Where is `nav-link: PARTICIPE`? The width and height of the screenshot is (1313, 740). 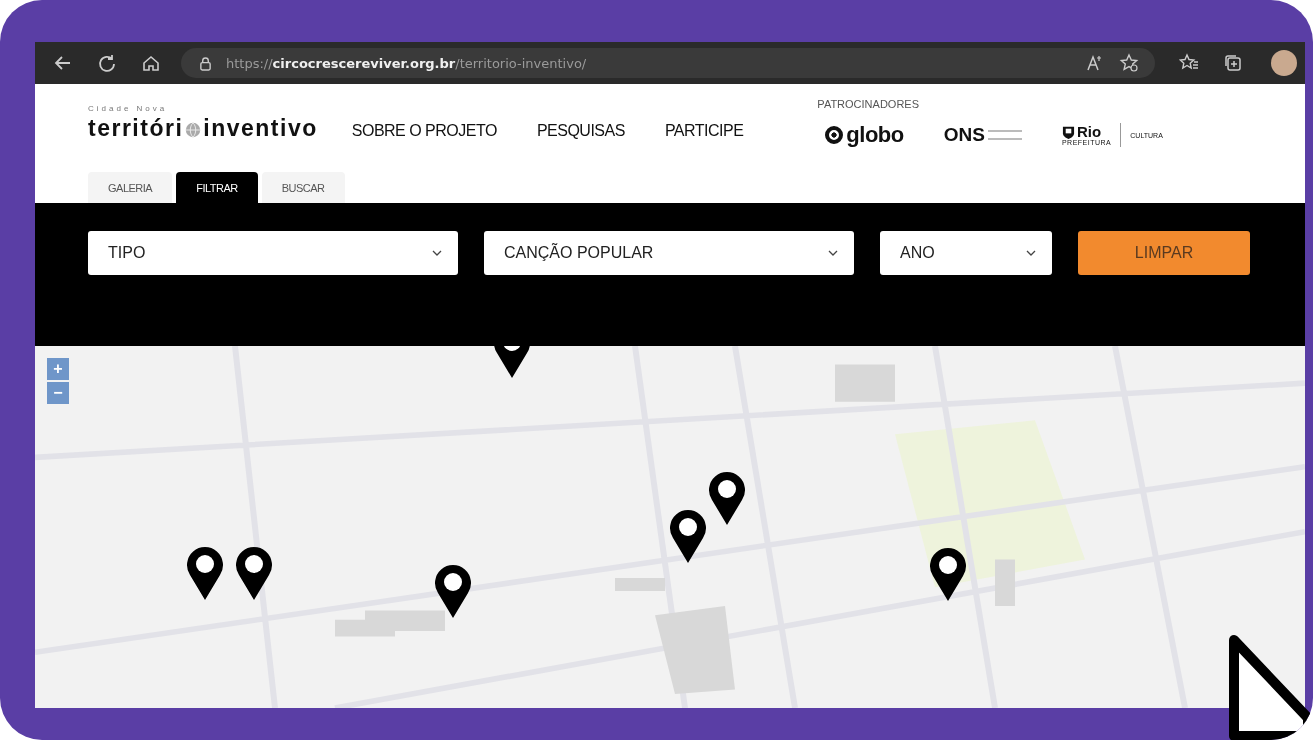
nav-link: PARTICIPE is located at coordinates (704, 131).